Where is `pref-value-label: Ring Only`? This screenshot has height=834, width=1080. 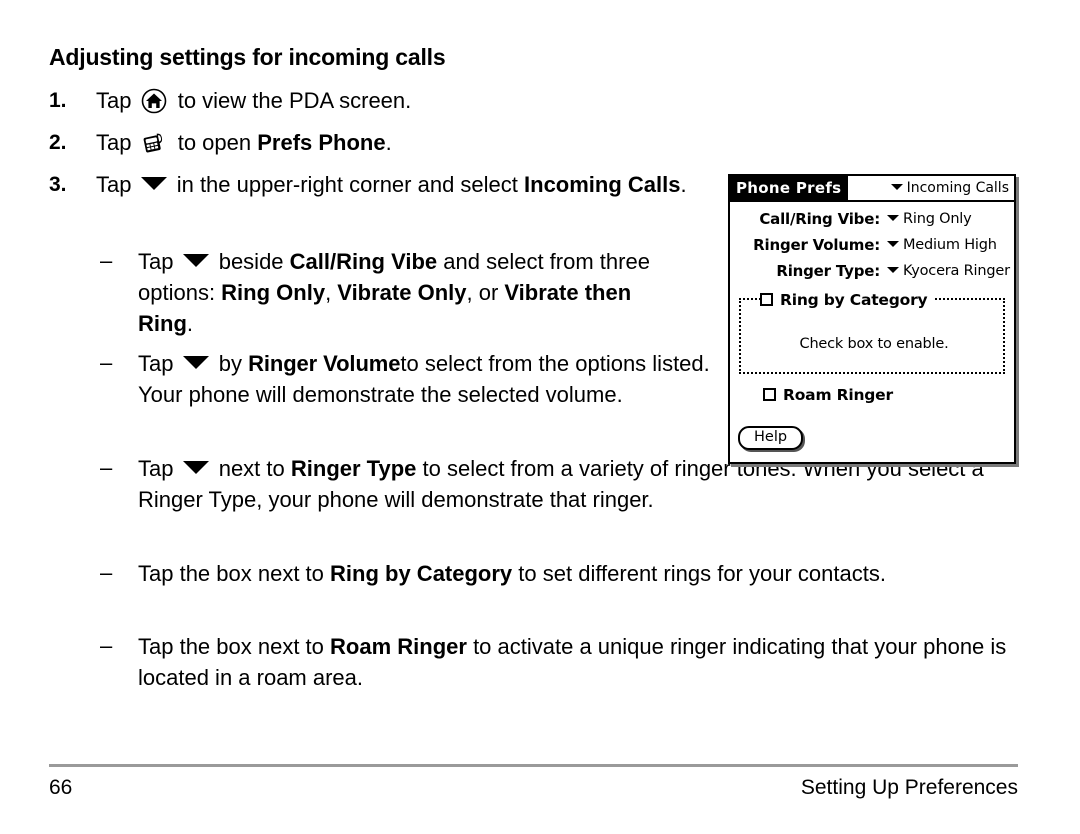 pref-value-label: Ring Only is located at coordinates (937, 219).